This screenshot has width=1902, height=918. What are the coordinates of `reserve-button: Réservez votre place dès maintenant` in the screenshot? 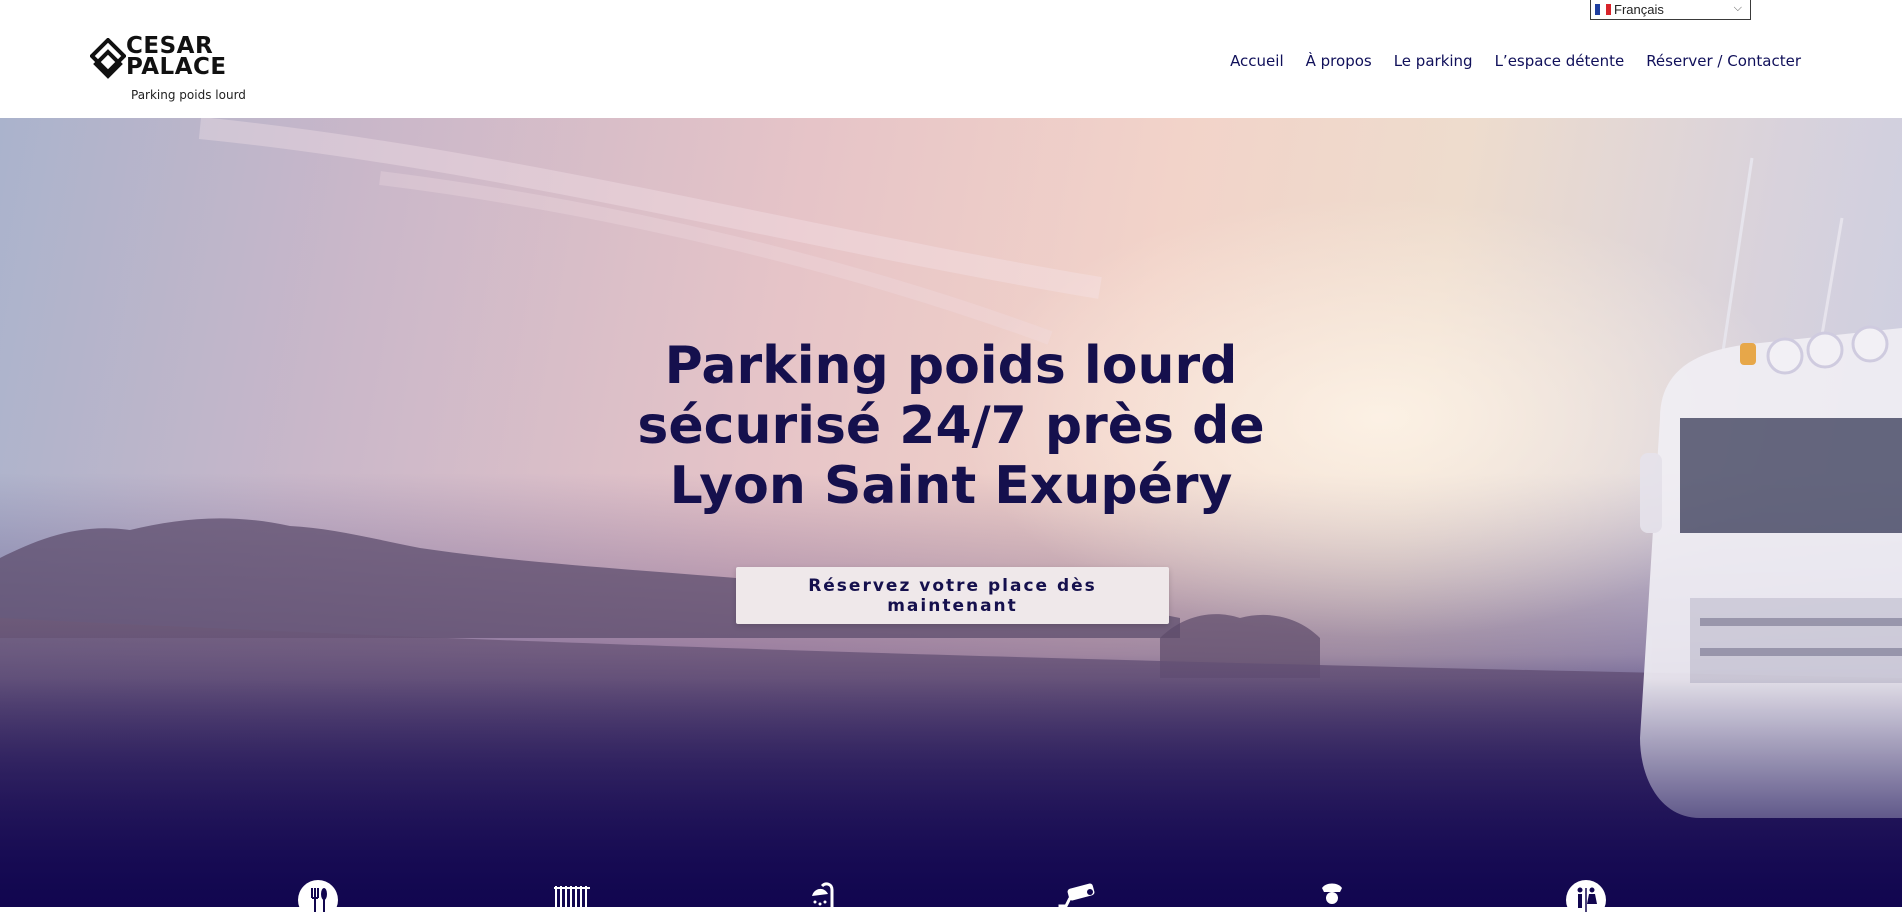 It's located at (952, 595).